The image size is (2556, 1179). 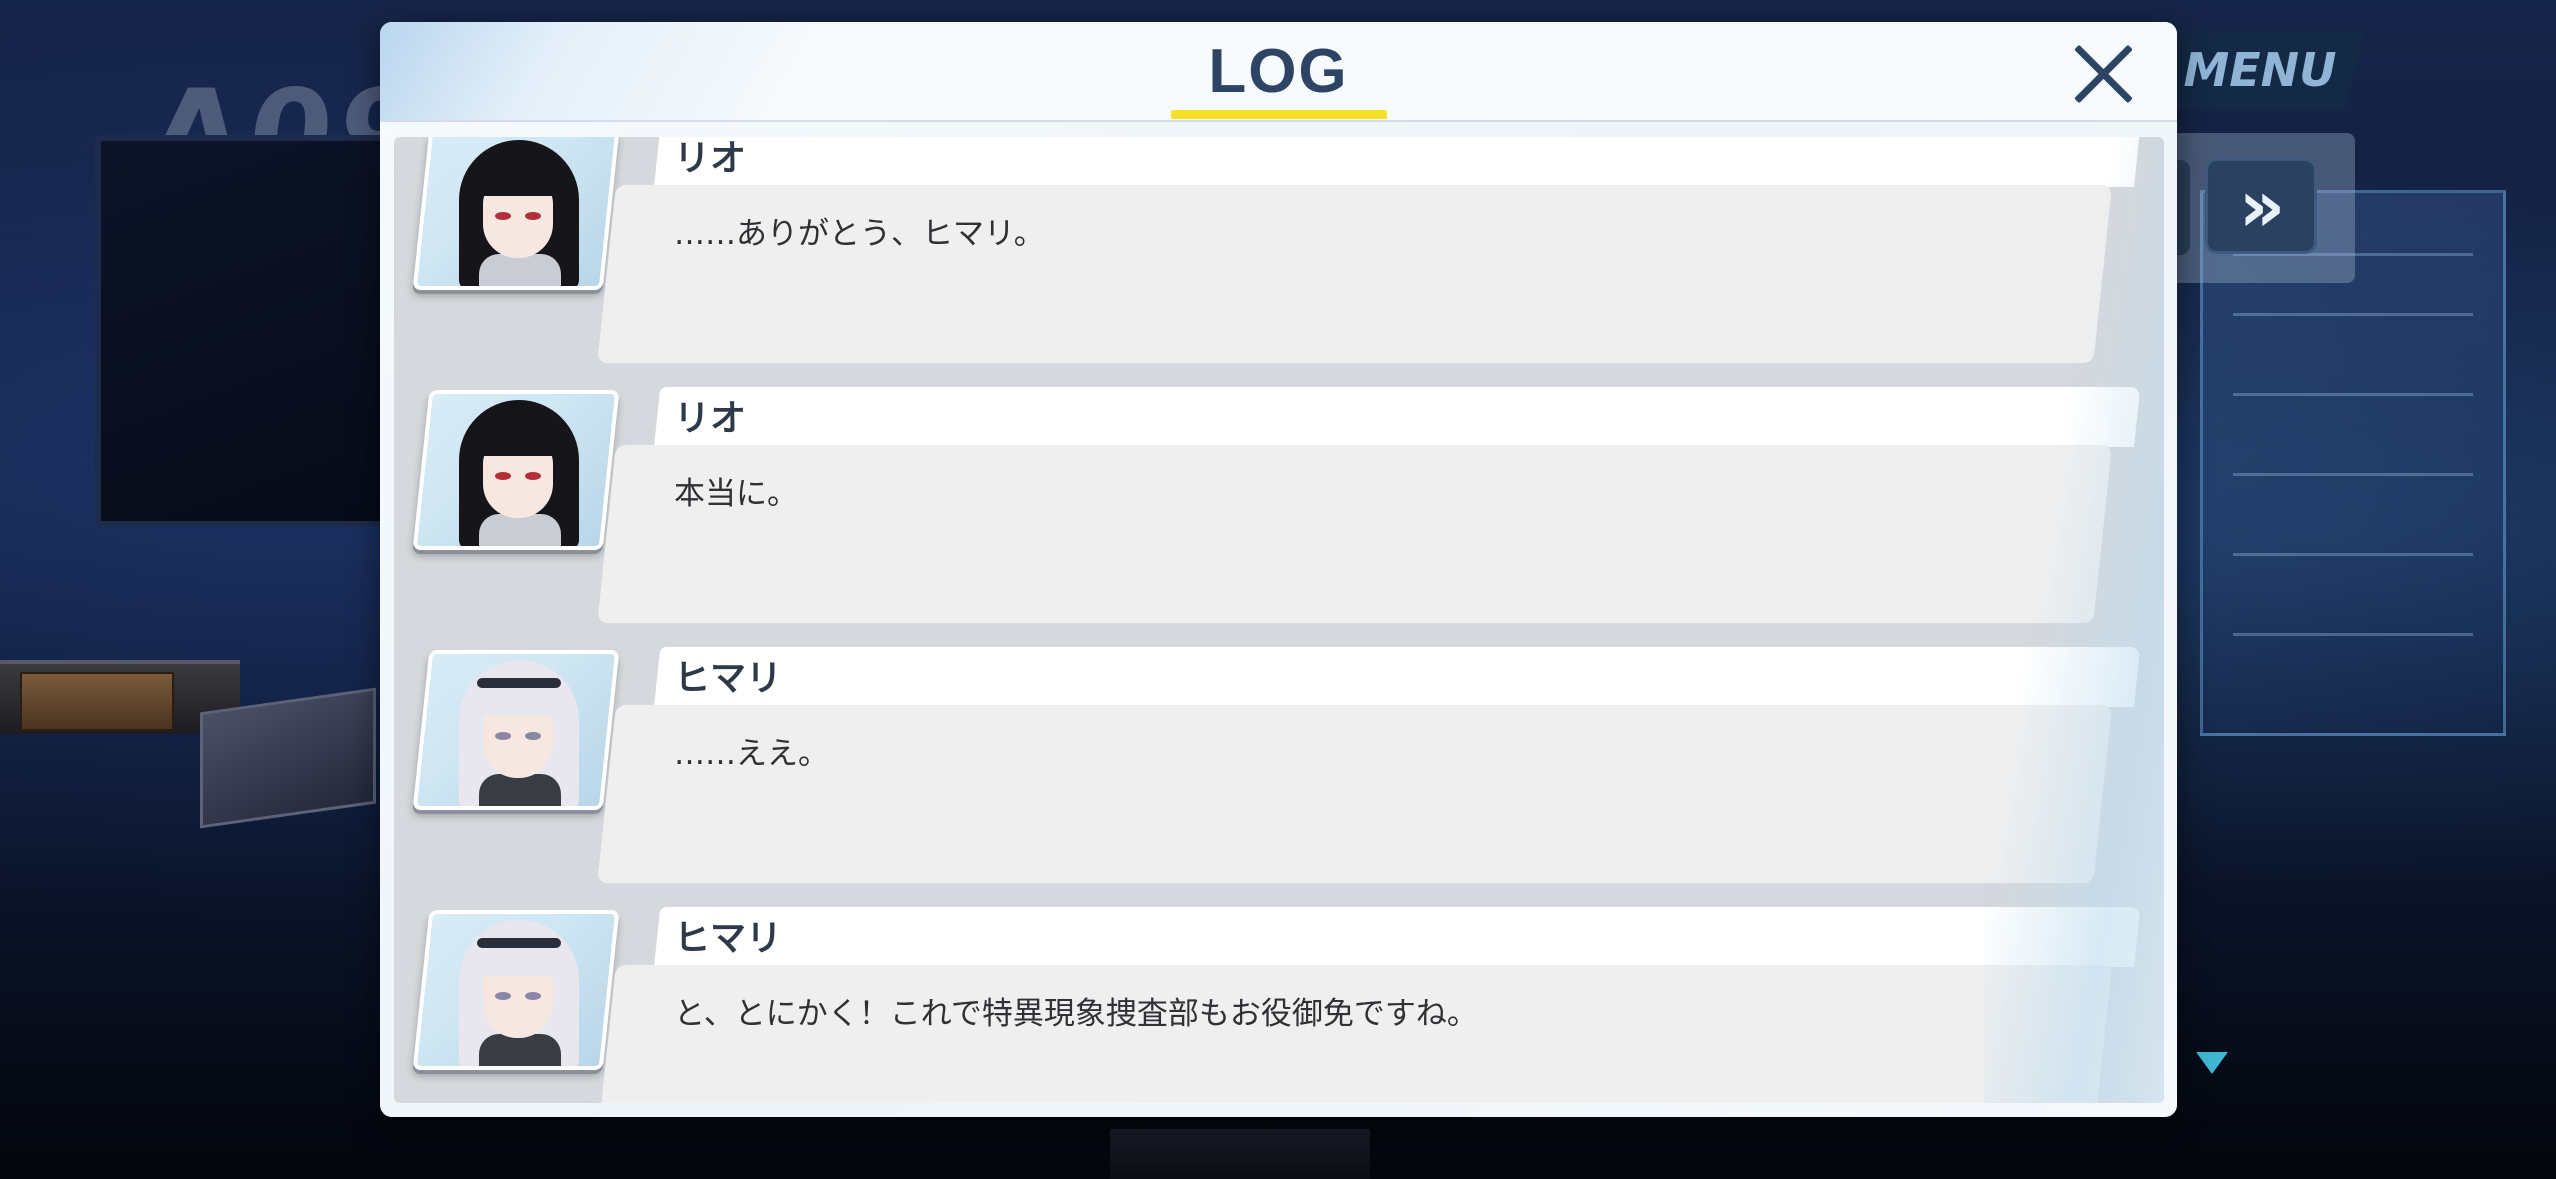 I want to click on message-text: ……ええ。, so click(x=751, y=753).